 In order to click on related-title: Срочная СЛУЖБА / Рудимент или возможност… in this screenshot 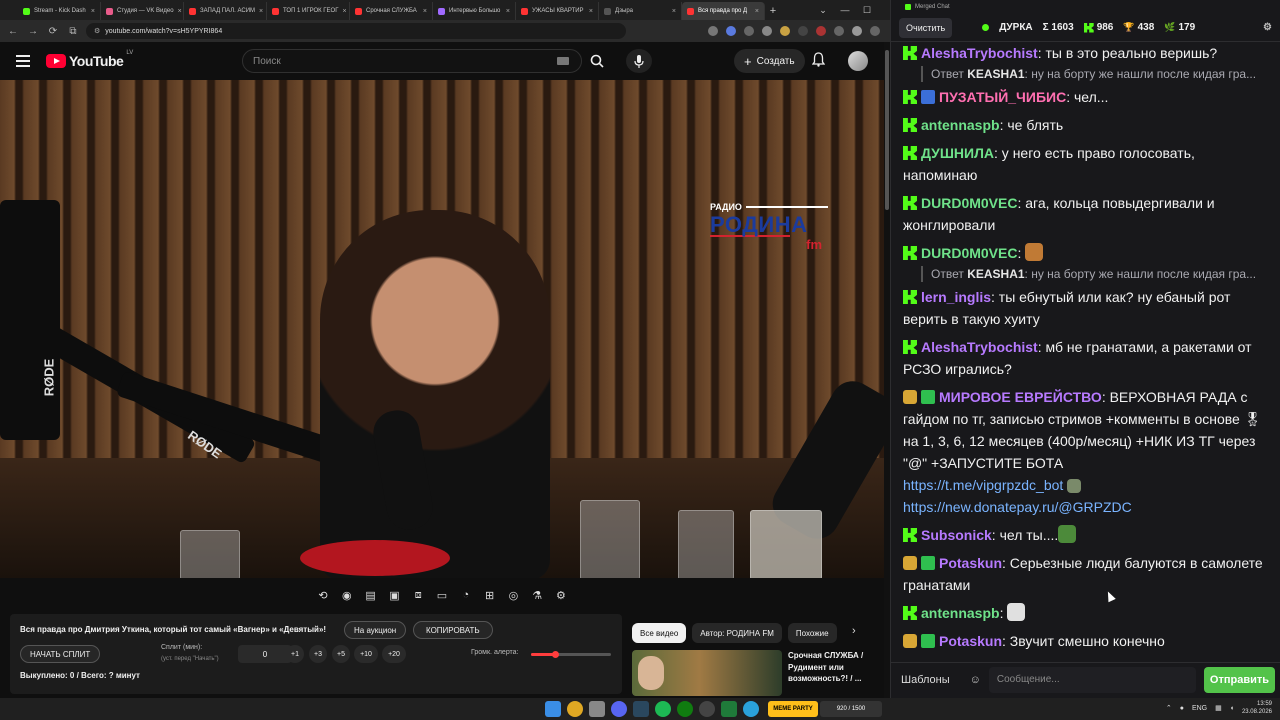, I will do `click(832, 667)`.